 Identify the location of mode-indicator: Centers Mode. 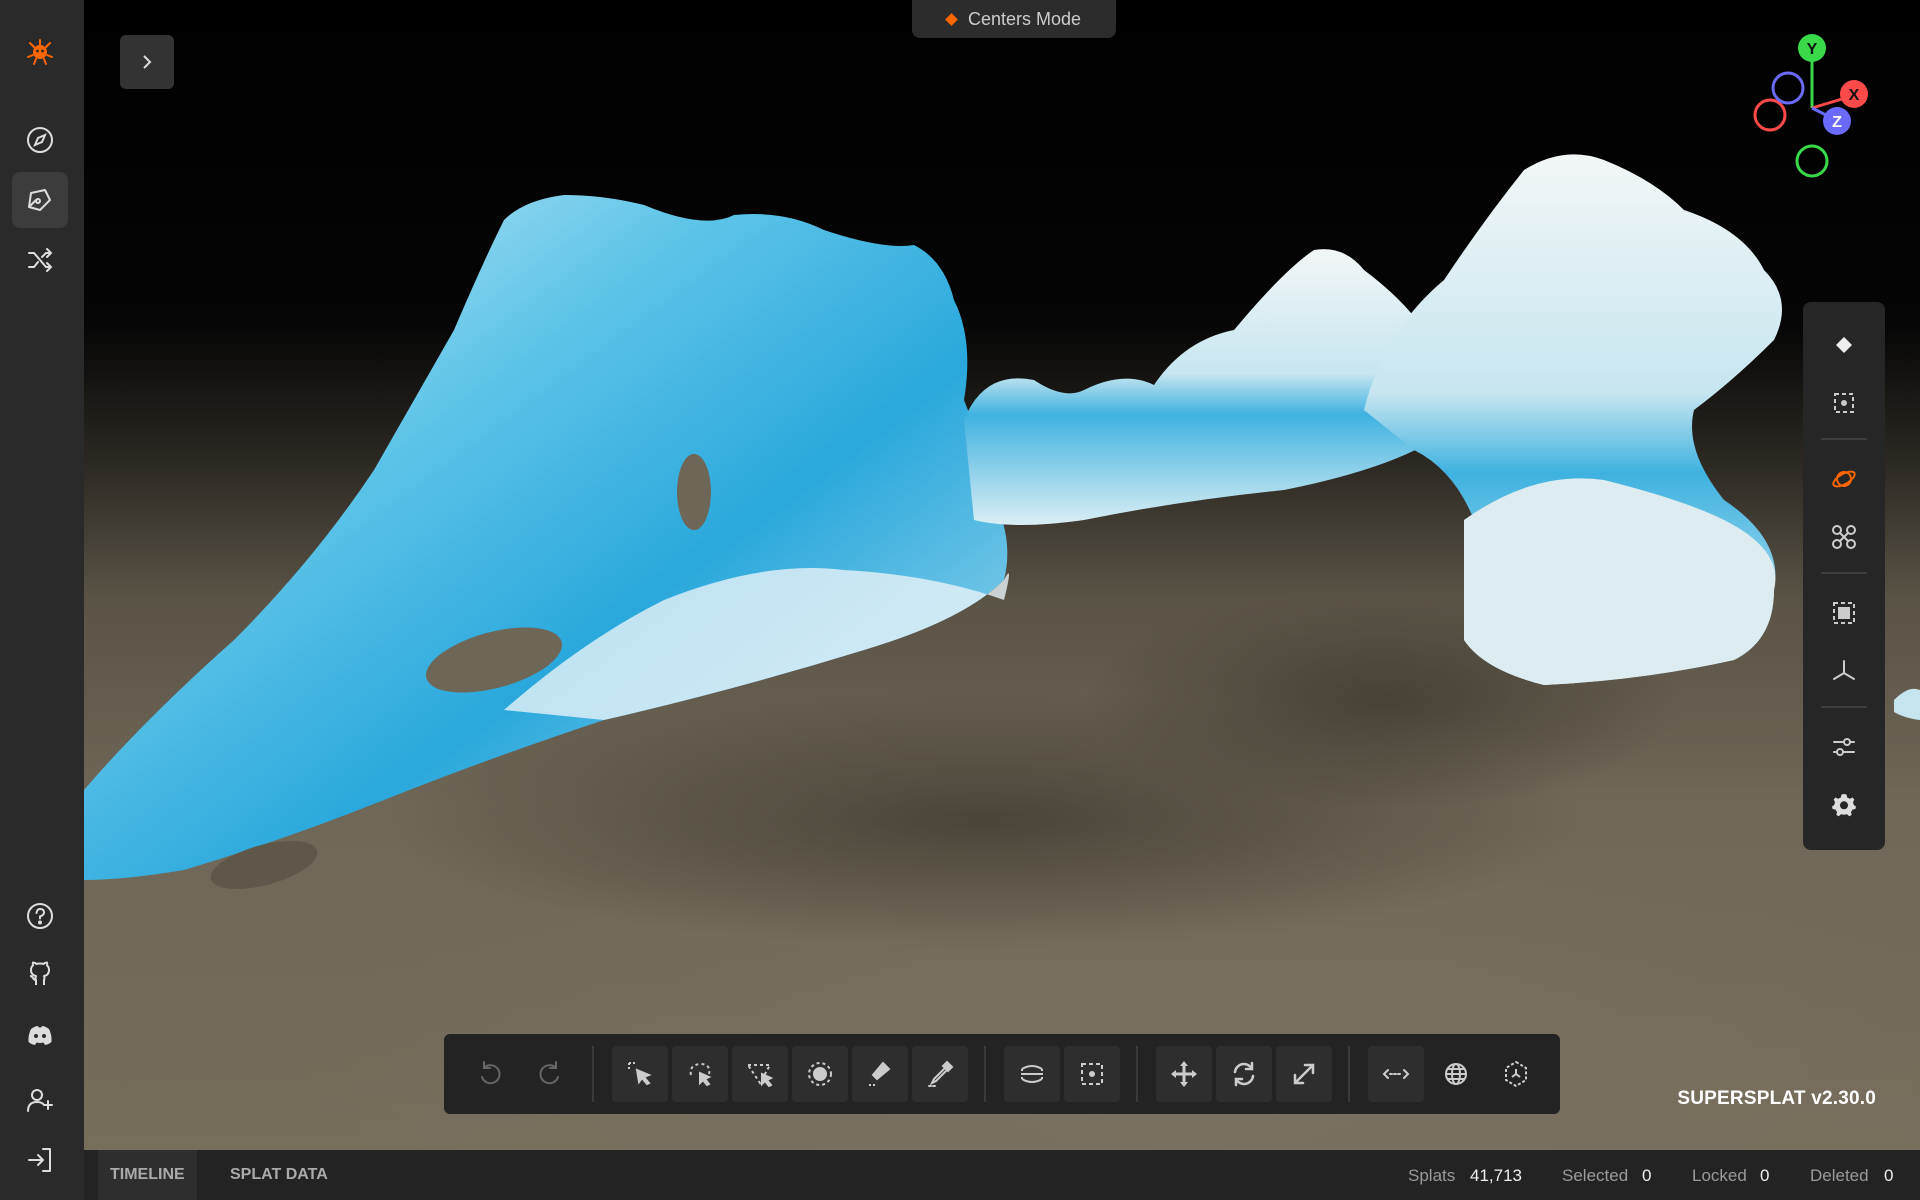
(1014, 19).